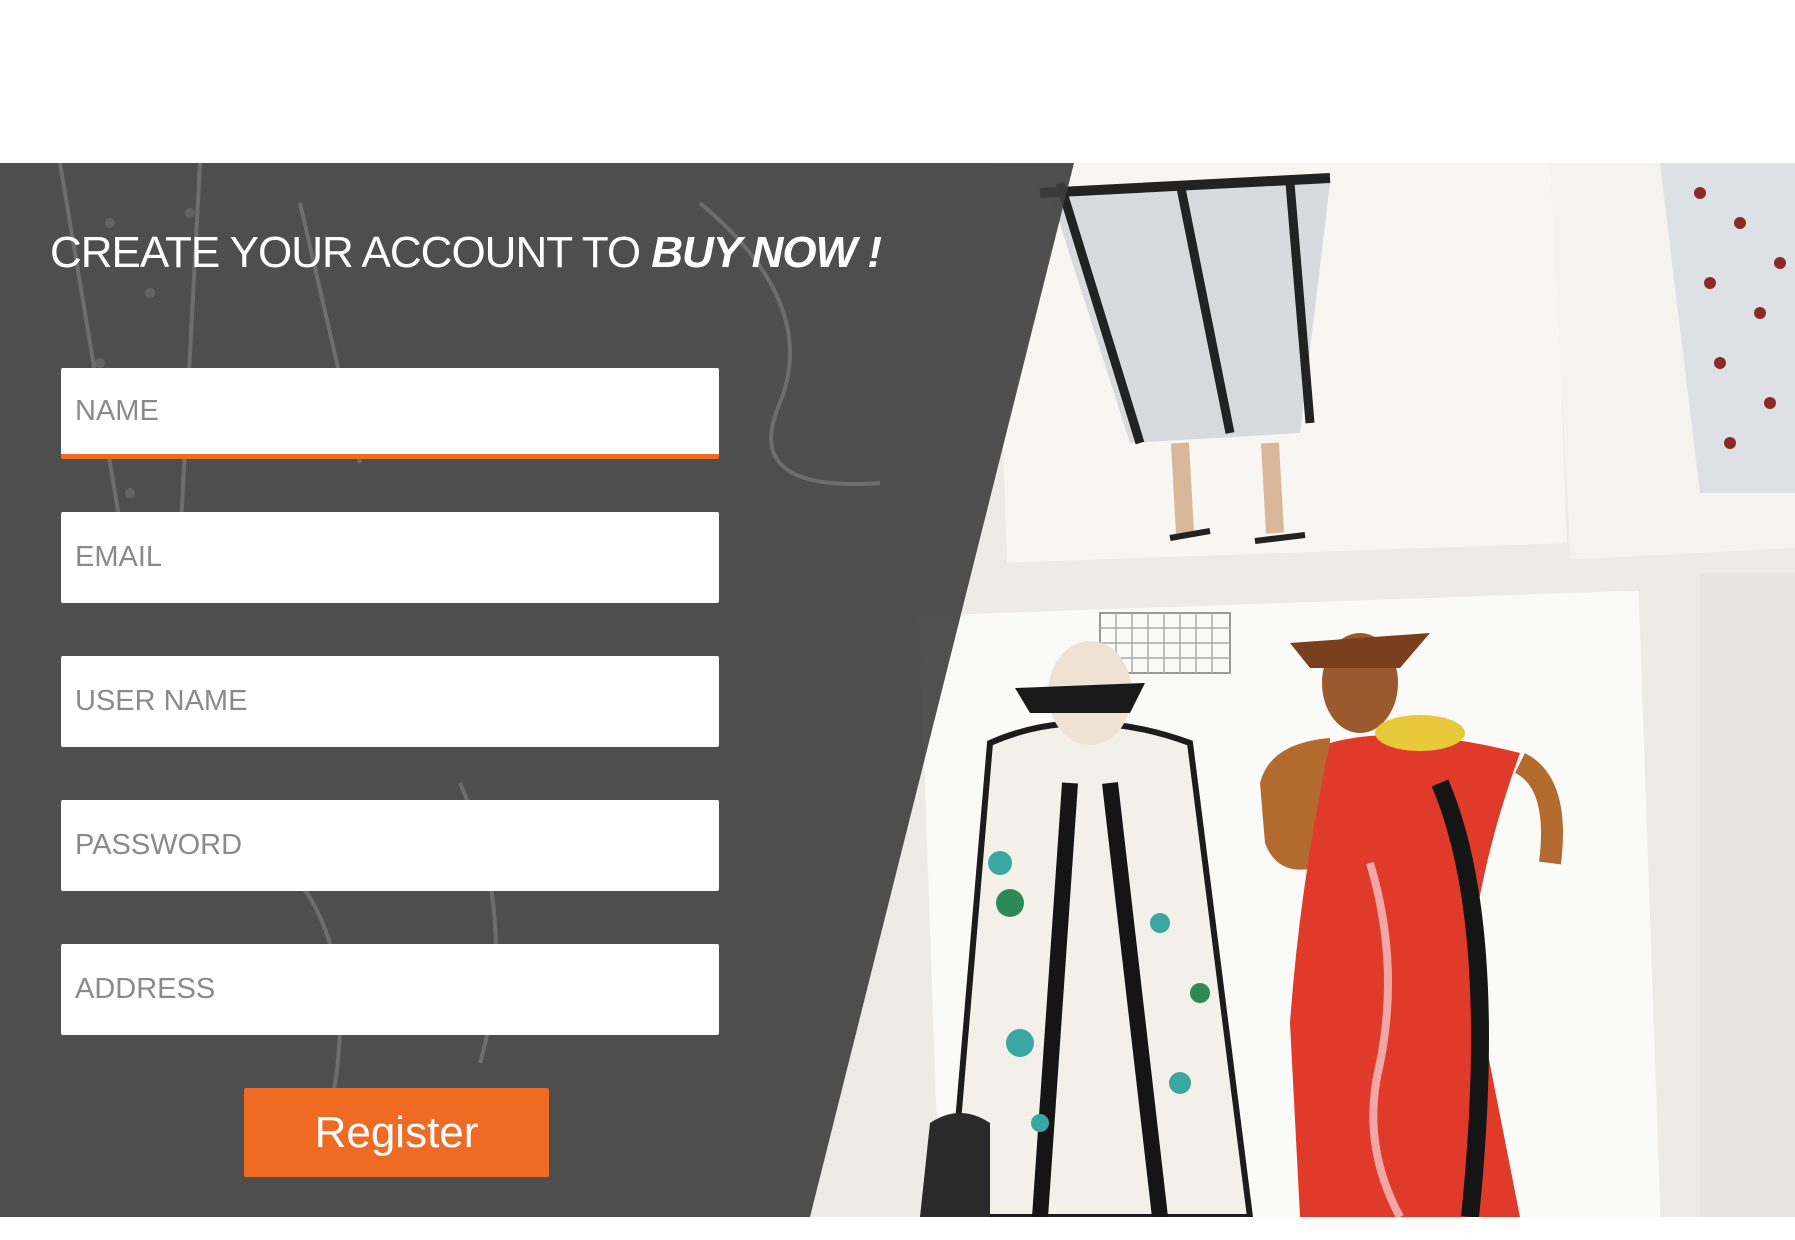 The width and height of the screenshot is (1795, 1240). I want to click on title-emphasis: BUY NOW !, so click(766, 252).